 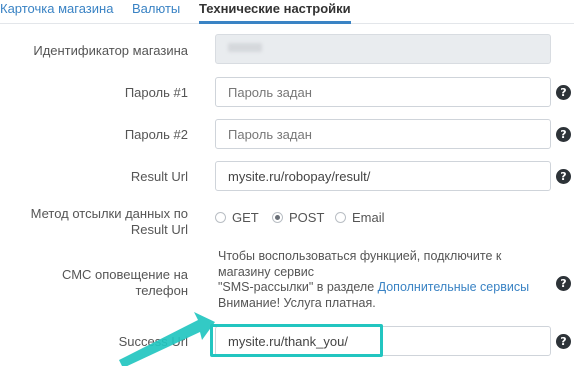 I want to click on password2-field, so click(x=383, y=134).